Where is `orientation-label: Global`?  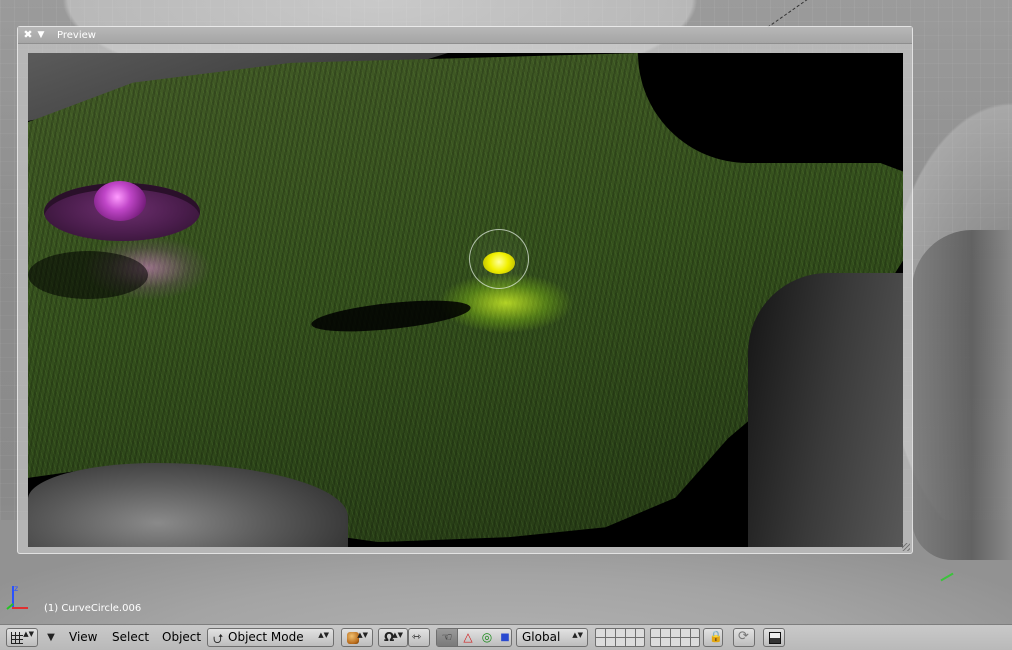 orientation-label: Global is located at coordinates (541, 637).